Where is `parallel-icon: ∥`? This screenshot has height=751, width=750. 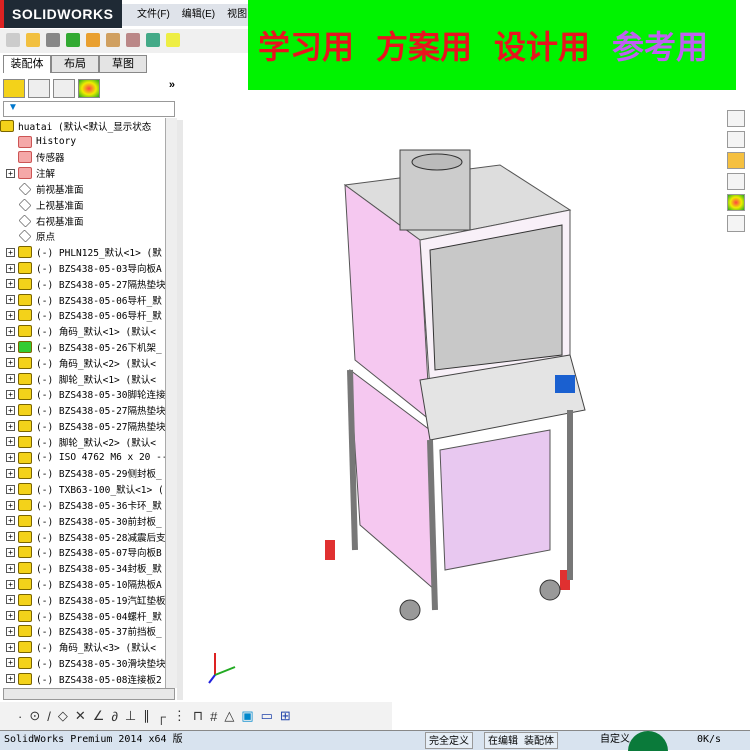
parallel-icon: ∥ is located at coordinates (146, 716).